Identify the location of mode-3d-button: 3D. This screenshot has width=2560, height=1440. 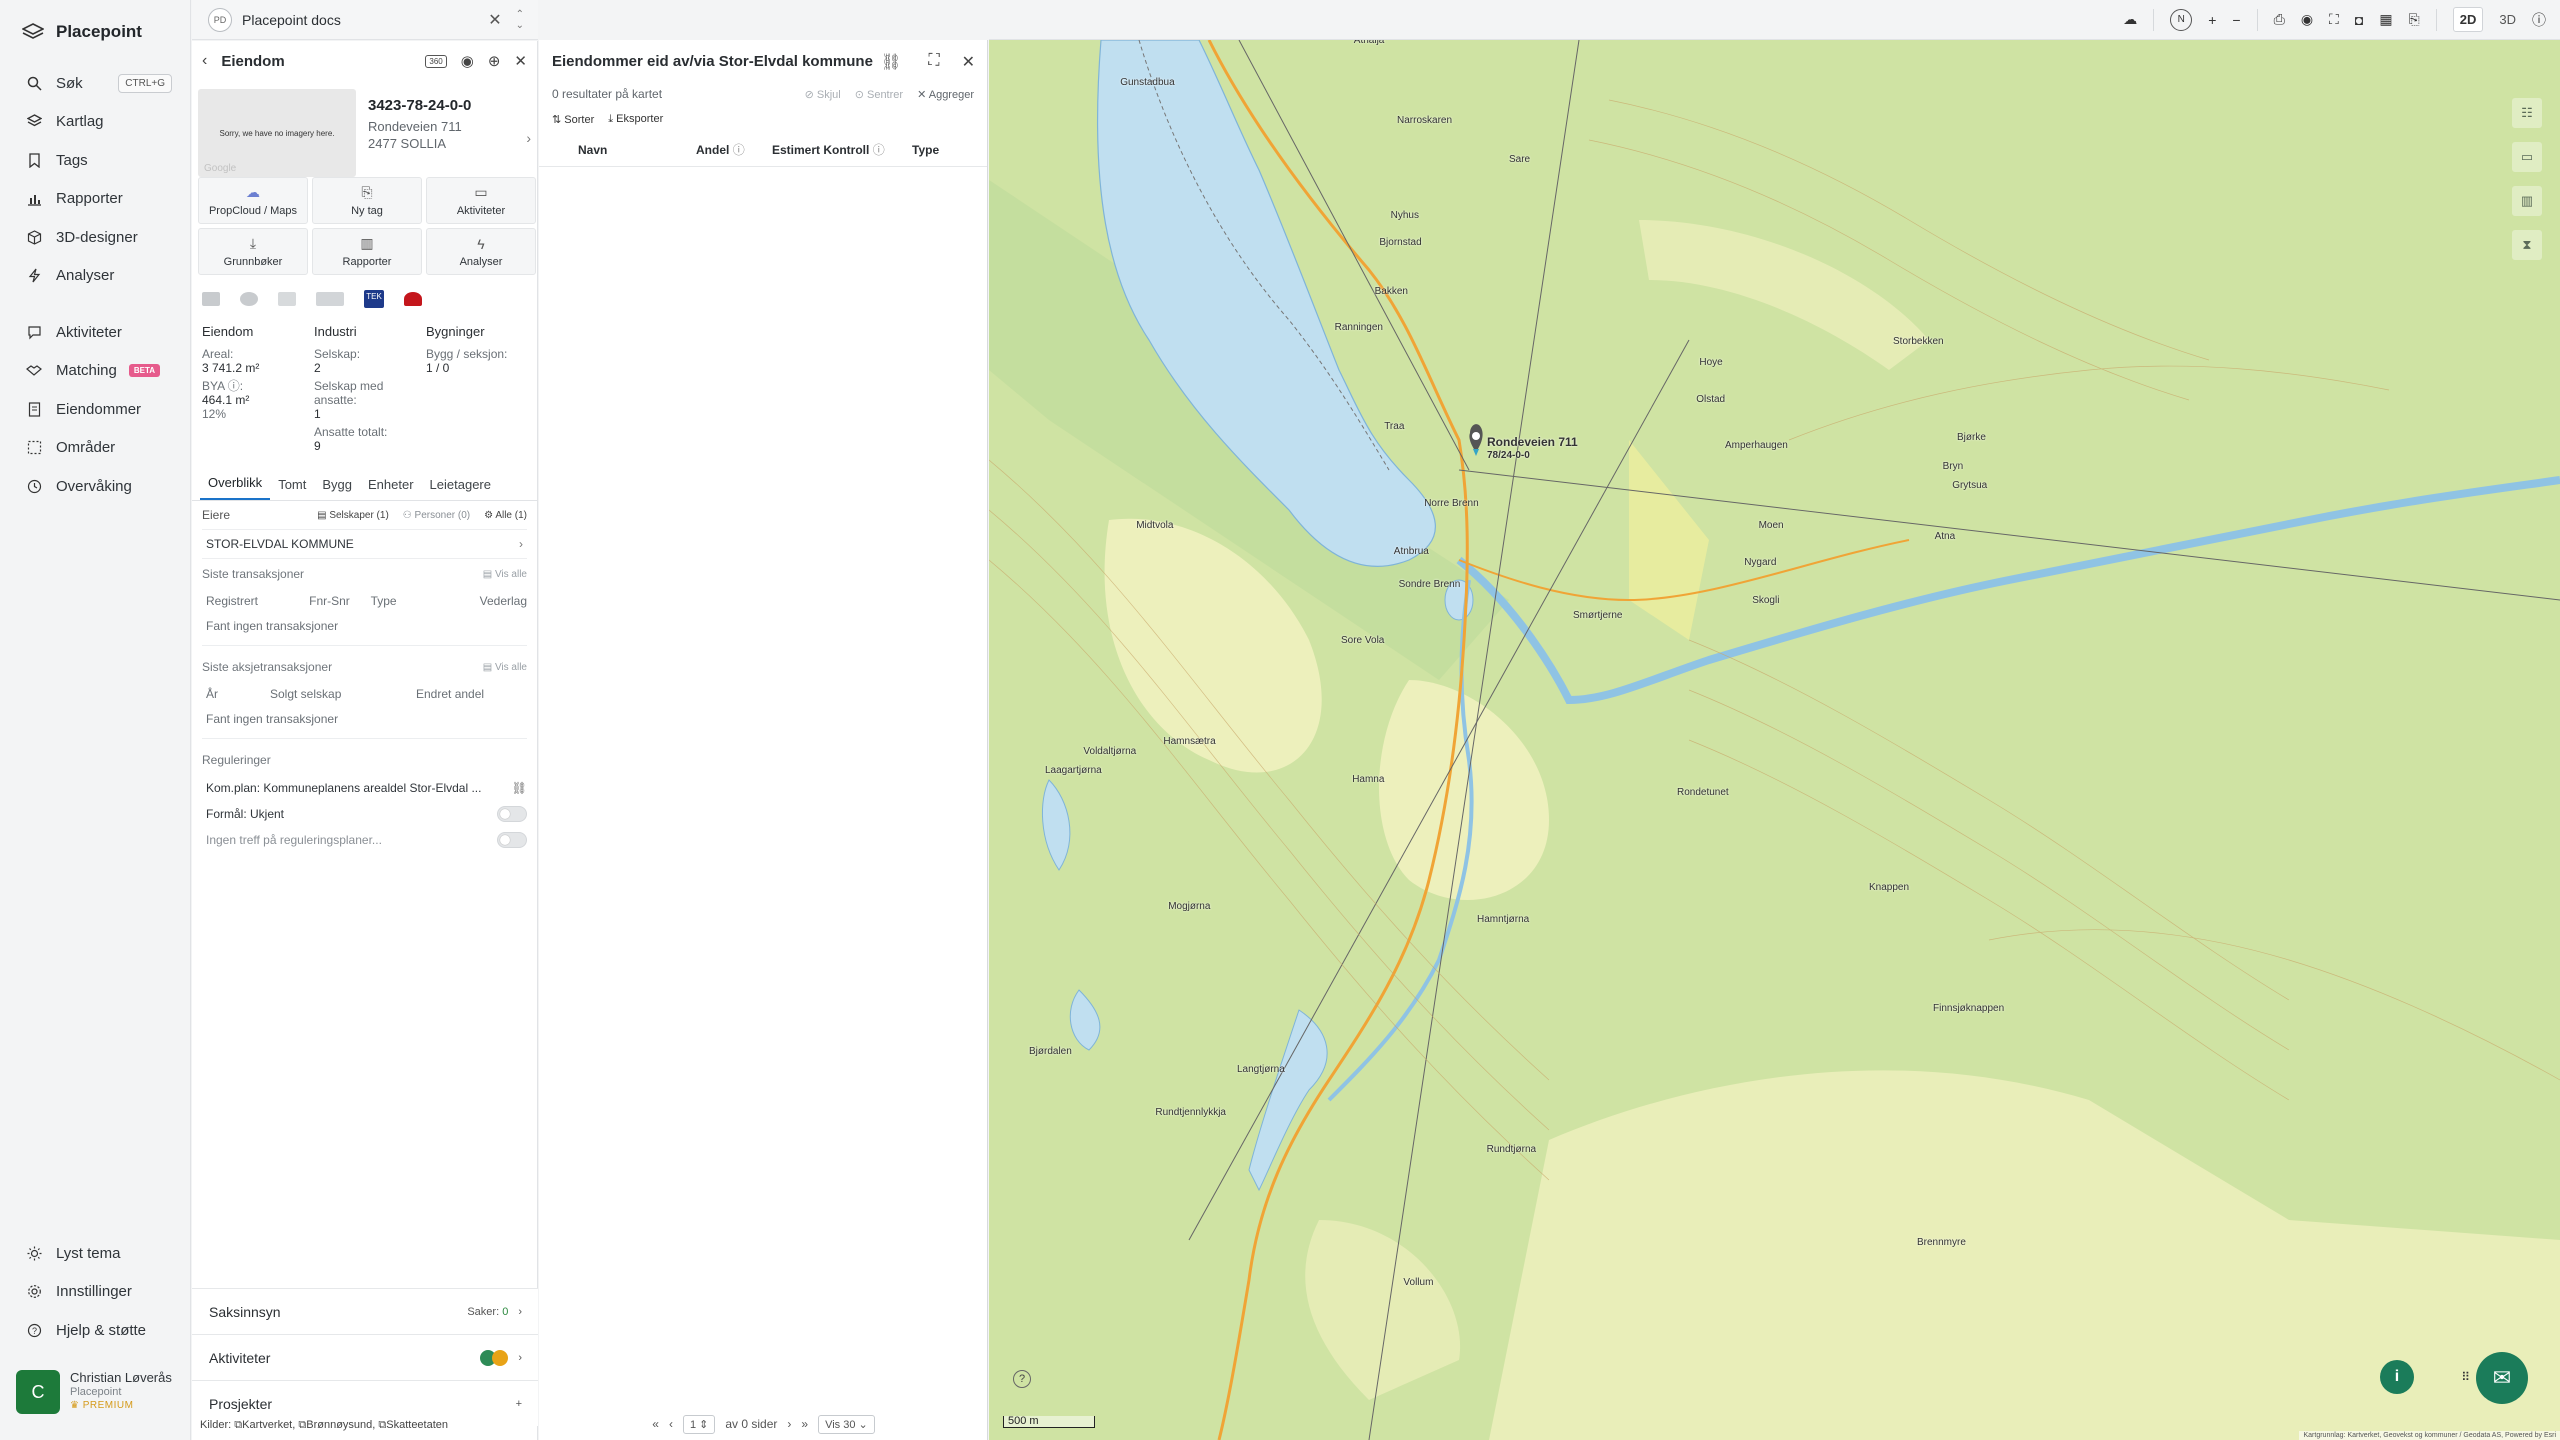
(2507, 19).